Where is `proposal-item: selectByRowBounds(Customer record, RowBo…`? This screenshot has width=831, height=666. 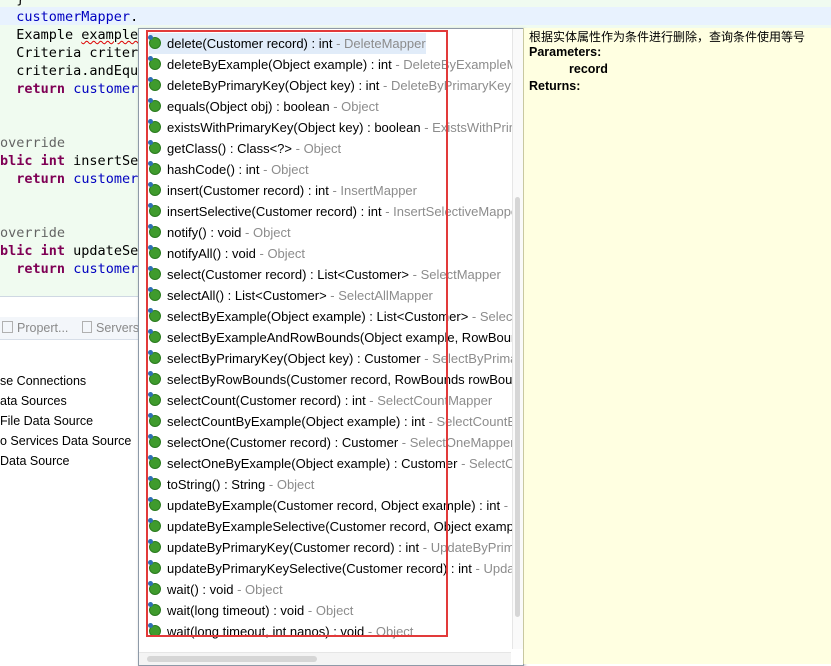 proposal-item: selectByRowBounds(Customer record, RowBo… is located at coordinates (334, 379).